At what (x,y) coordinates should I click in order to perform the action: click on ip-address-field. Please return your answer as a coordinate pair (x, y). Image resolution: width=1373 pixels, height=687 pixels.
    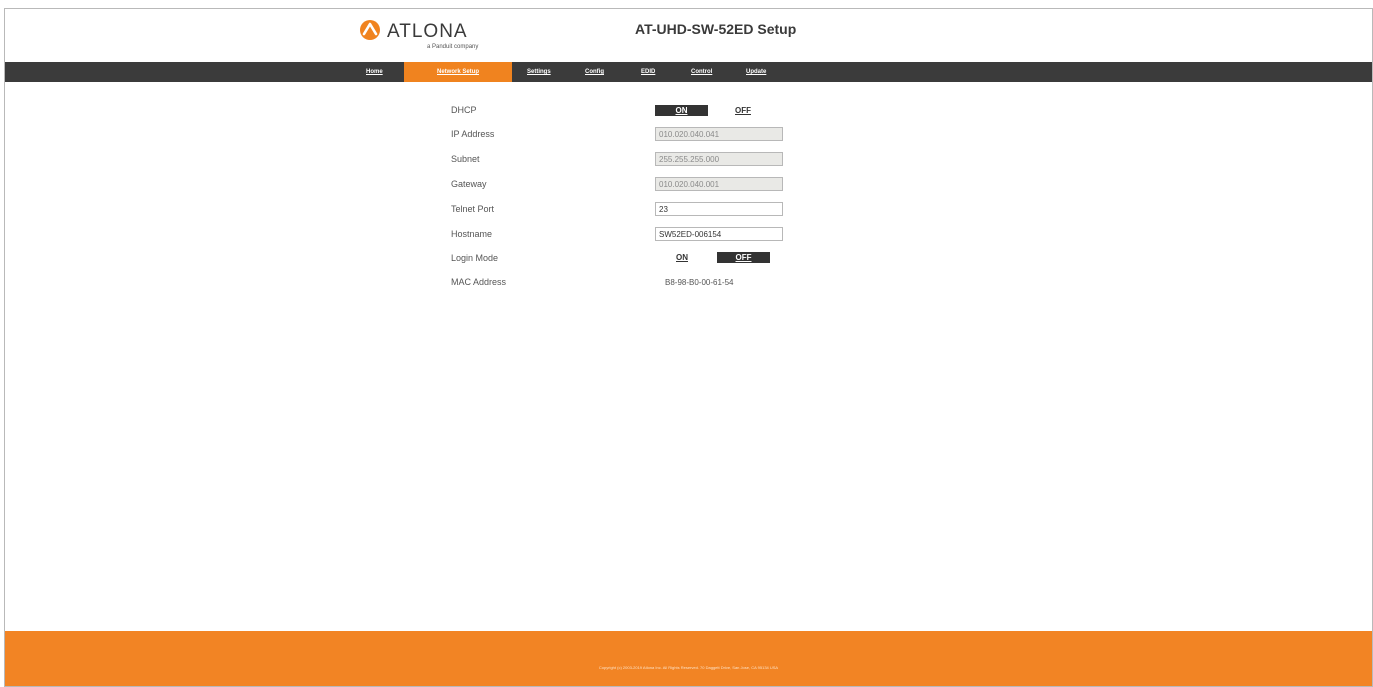
    Looking at the image, I should click on (719, 134).